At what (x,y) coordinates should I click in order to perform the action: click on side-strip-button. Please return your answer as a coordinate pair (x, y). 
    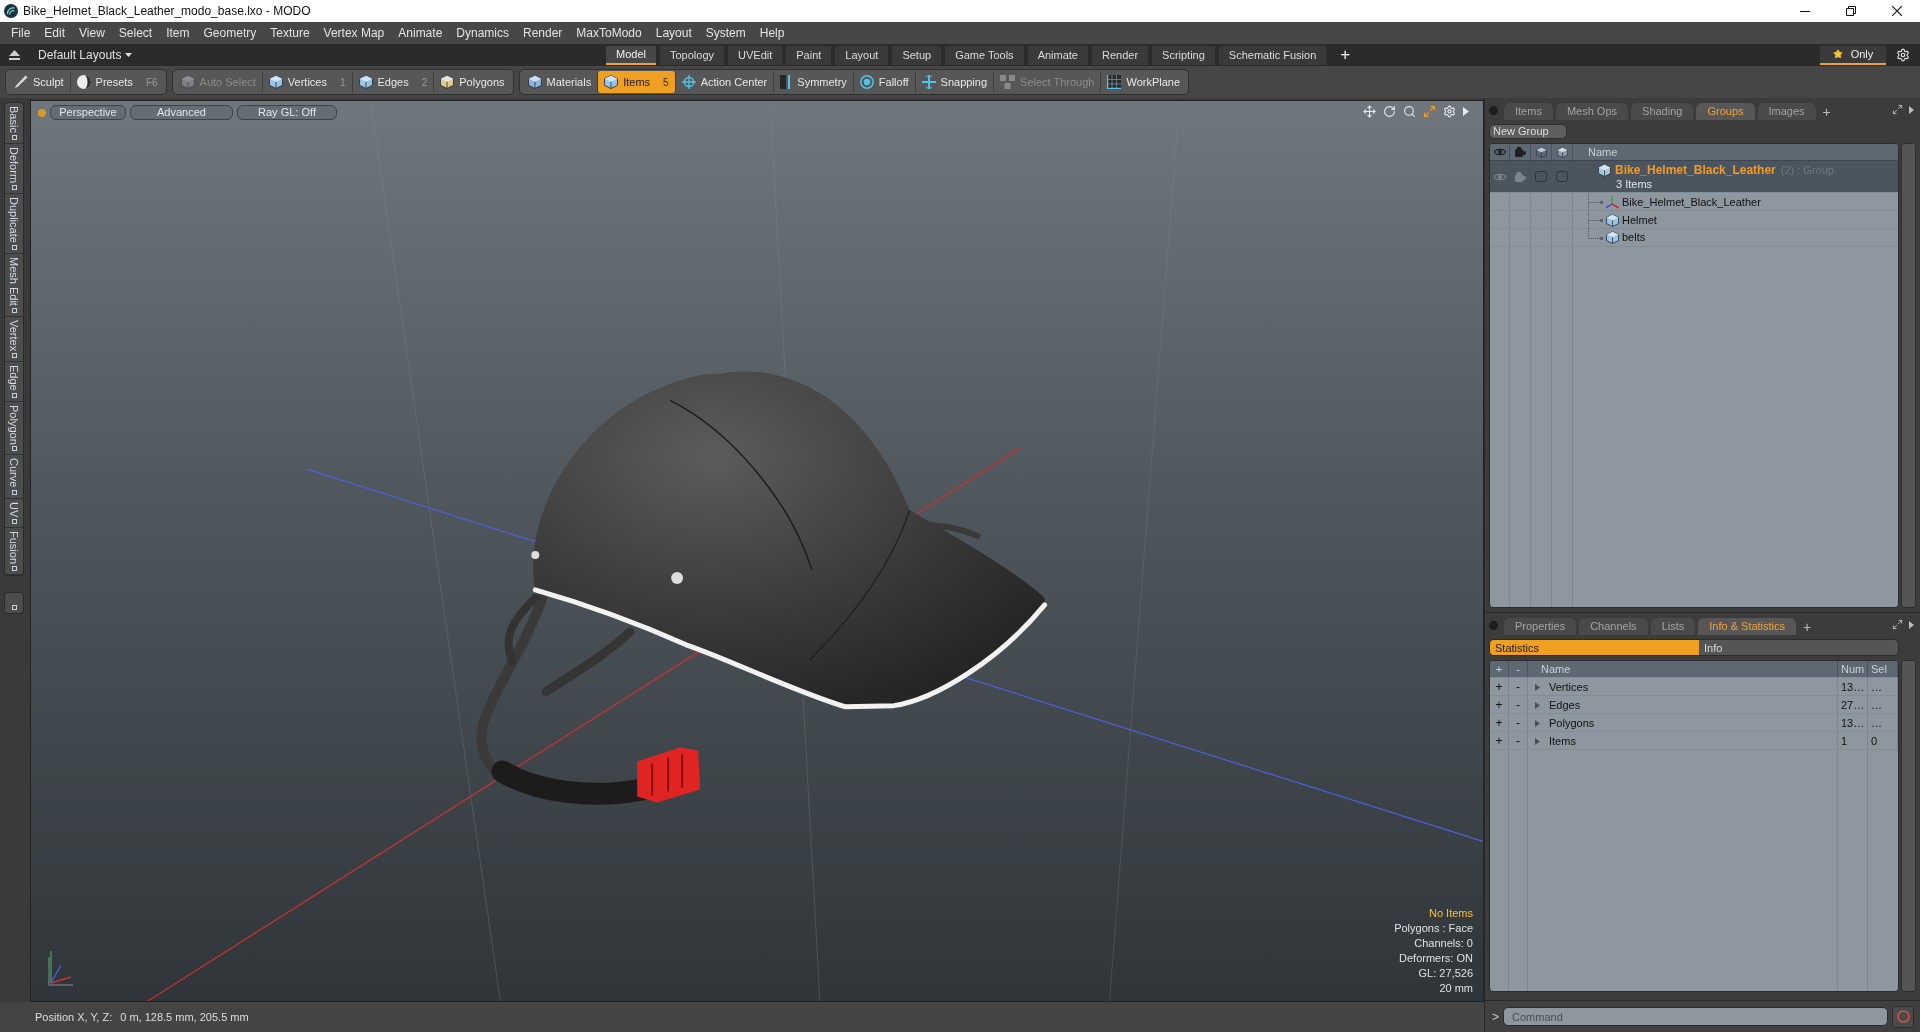
    Looking at the image, I should click on (14, 603).